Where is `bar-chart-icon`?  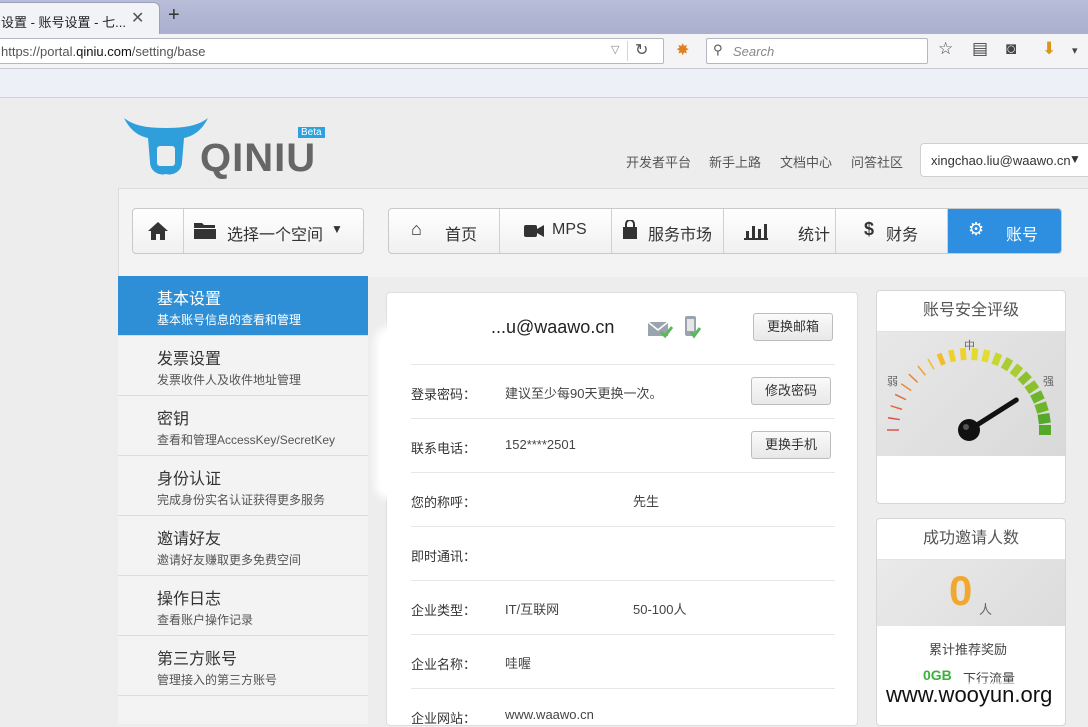 bar-chart-icon is located at coordinates (756, 232).